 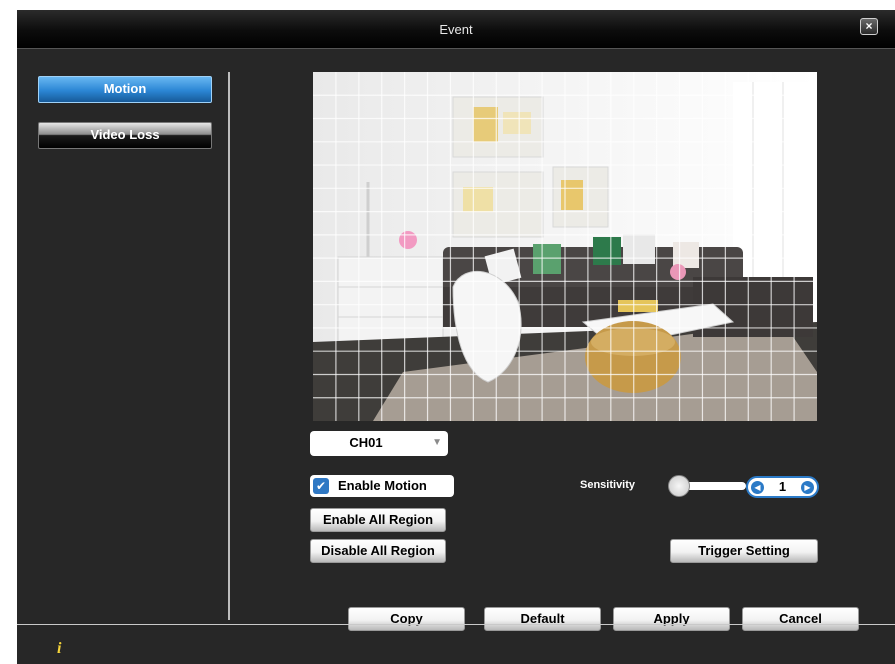 I want to click on trigger-setting-button: Trigger Setting, so click(x=744, y=551).